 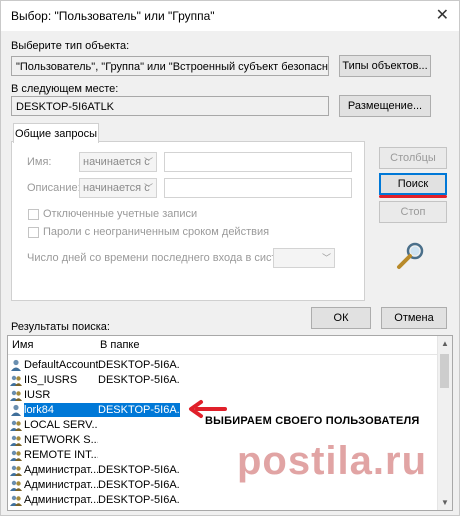 I want to click on scroll-down-icon: ▼, so click(x=445, y=502).